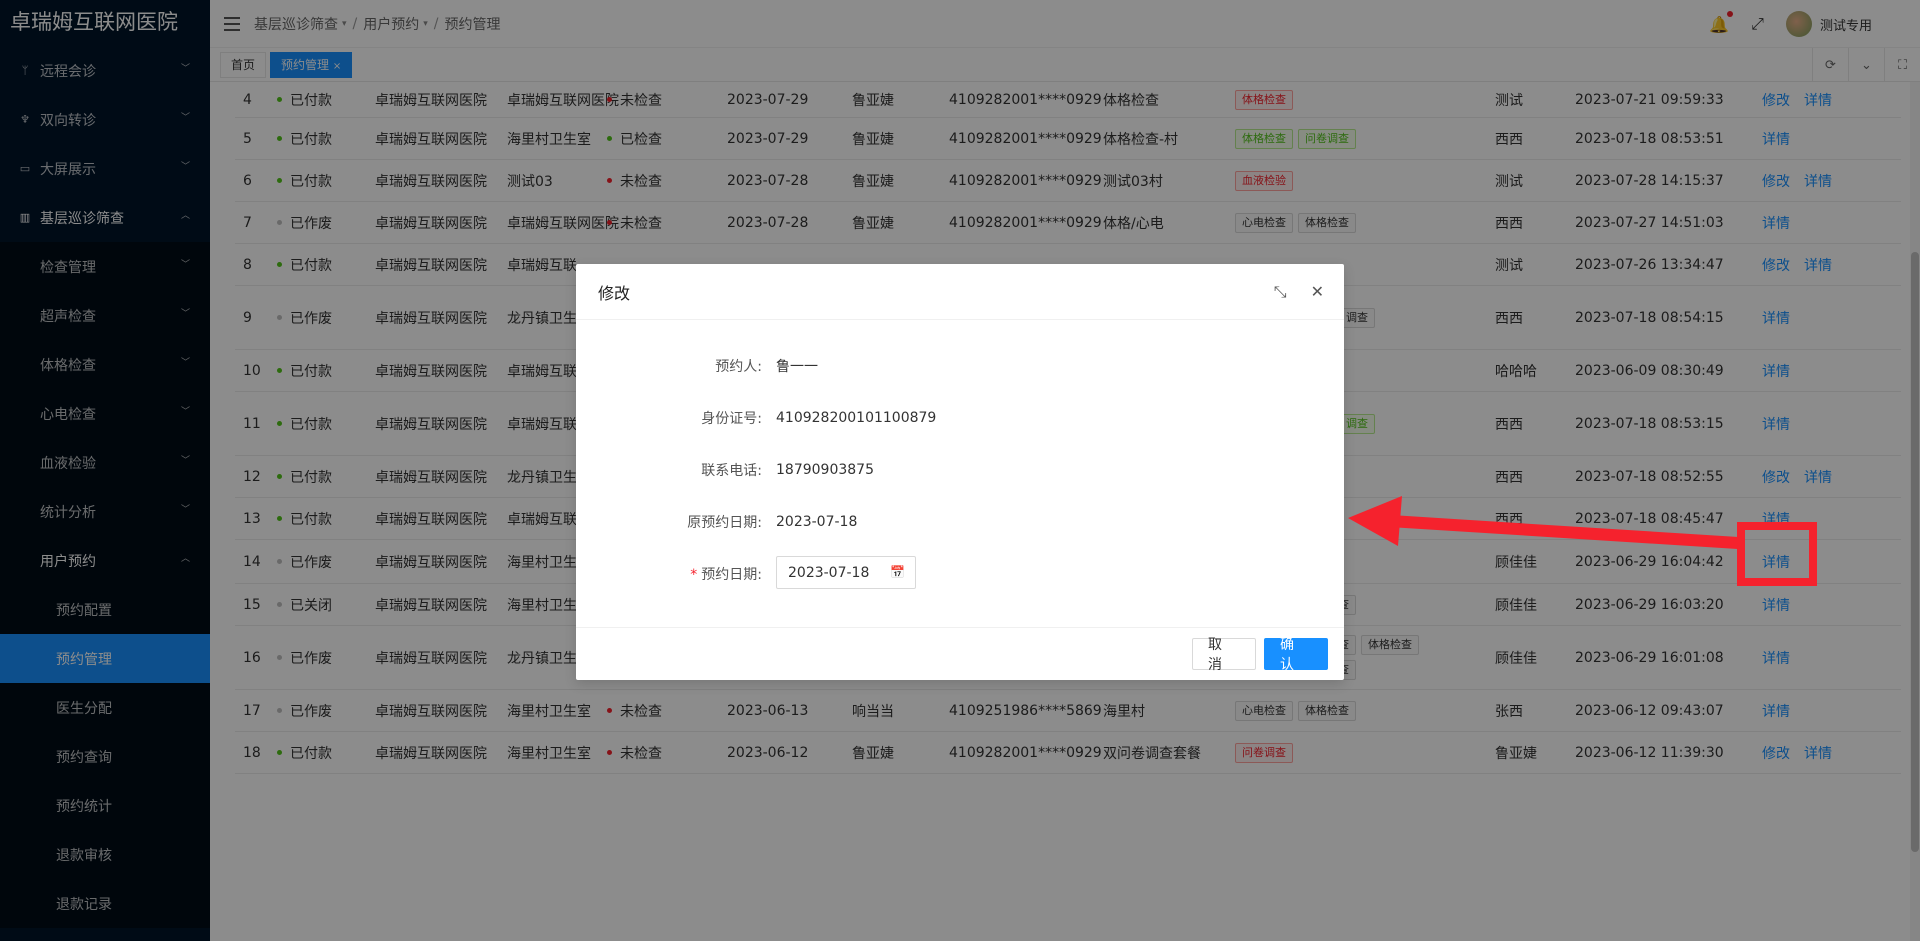  What do you see at coordinates (738, 367) in the screenshot?
I see `field-label: 预约人:` at bounding box center [738, 367].